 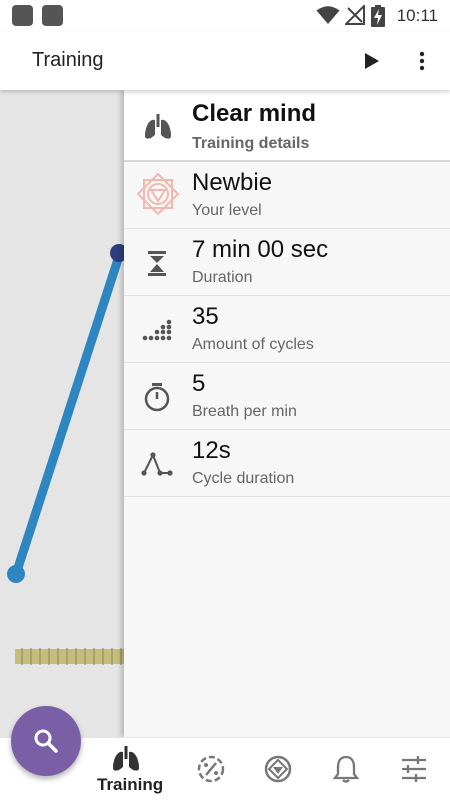 What do you see at coordinates (287, 396) in the screenshot?
I see `detail-row-breath-rate: 5 Breath per min` at bounding box center [287, 396].